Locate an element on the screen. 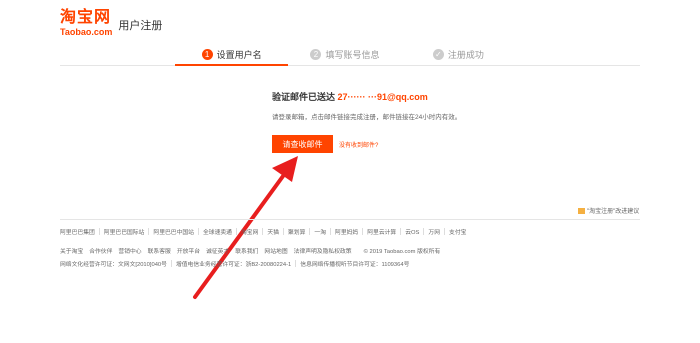 Image resolution: width=700 pixels, height=343 pixels. footer-link: 全球速卖通 is located at coordinates (217, 231).